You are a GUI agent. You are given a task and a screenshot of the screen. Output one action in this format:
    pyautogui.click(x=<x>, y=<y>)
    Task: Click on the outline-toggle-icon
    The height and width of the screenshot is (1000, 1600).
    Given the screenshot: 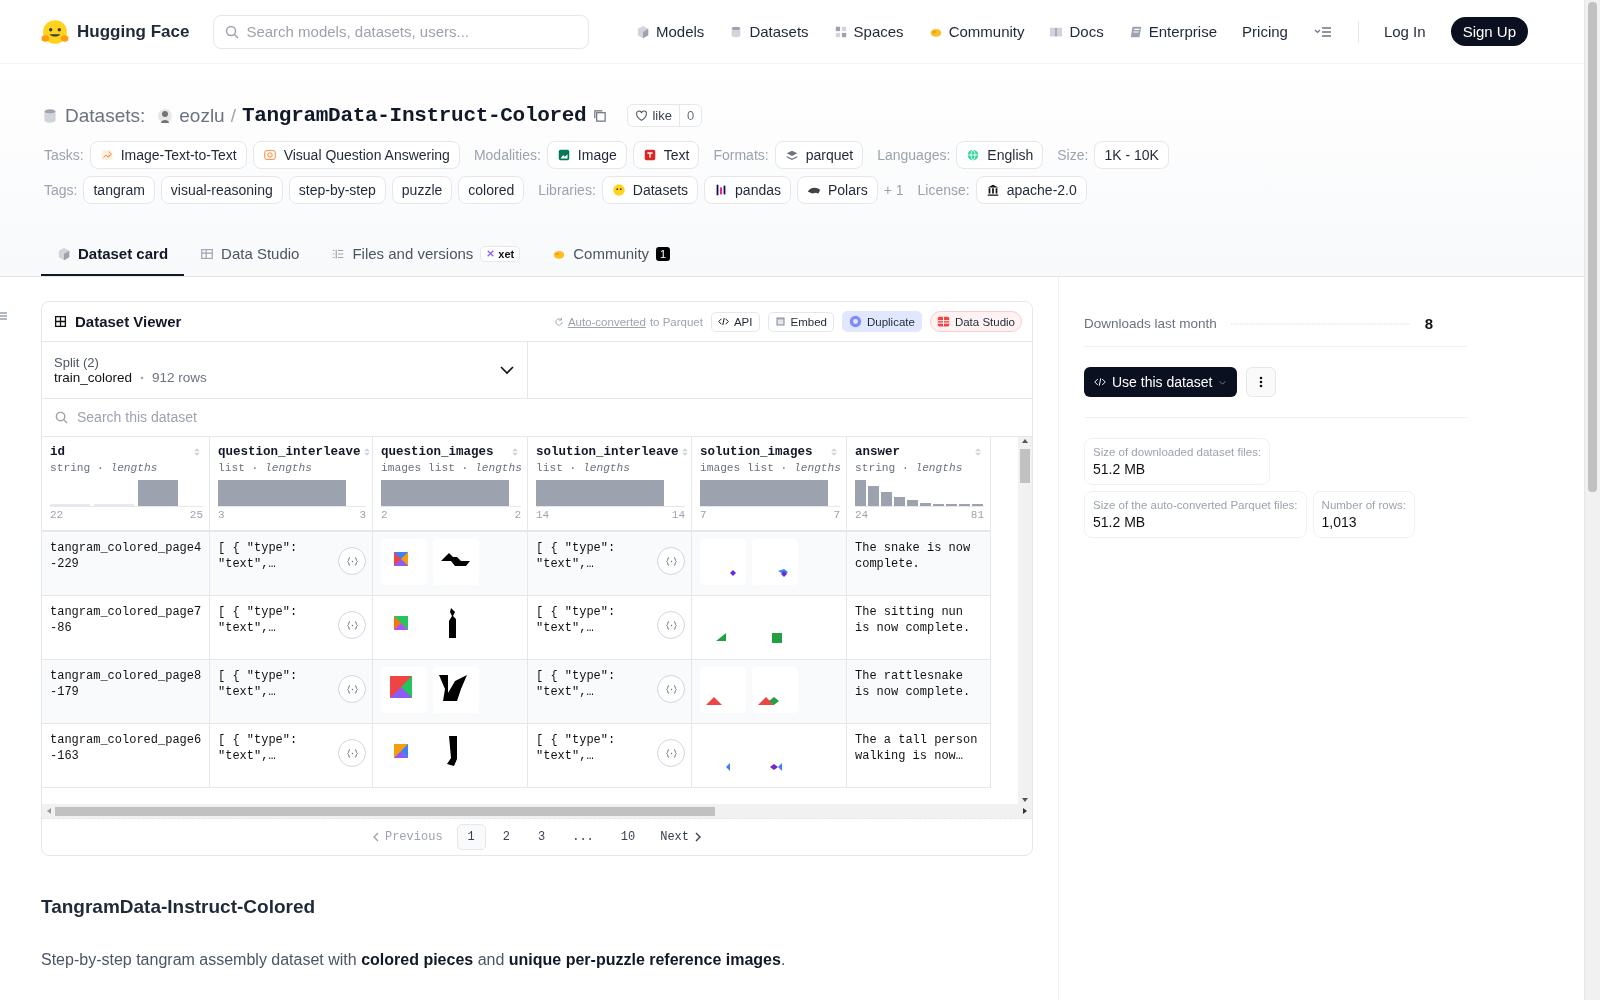 What is the action you would take?
    pyautogui.click(x=4, y=316)
    